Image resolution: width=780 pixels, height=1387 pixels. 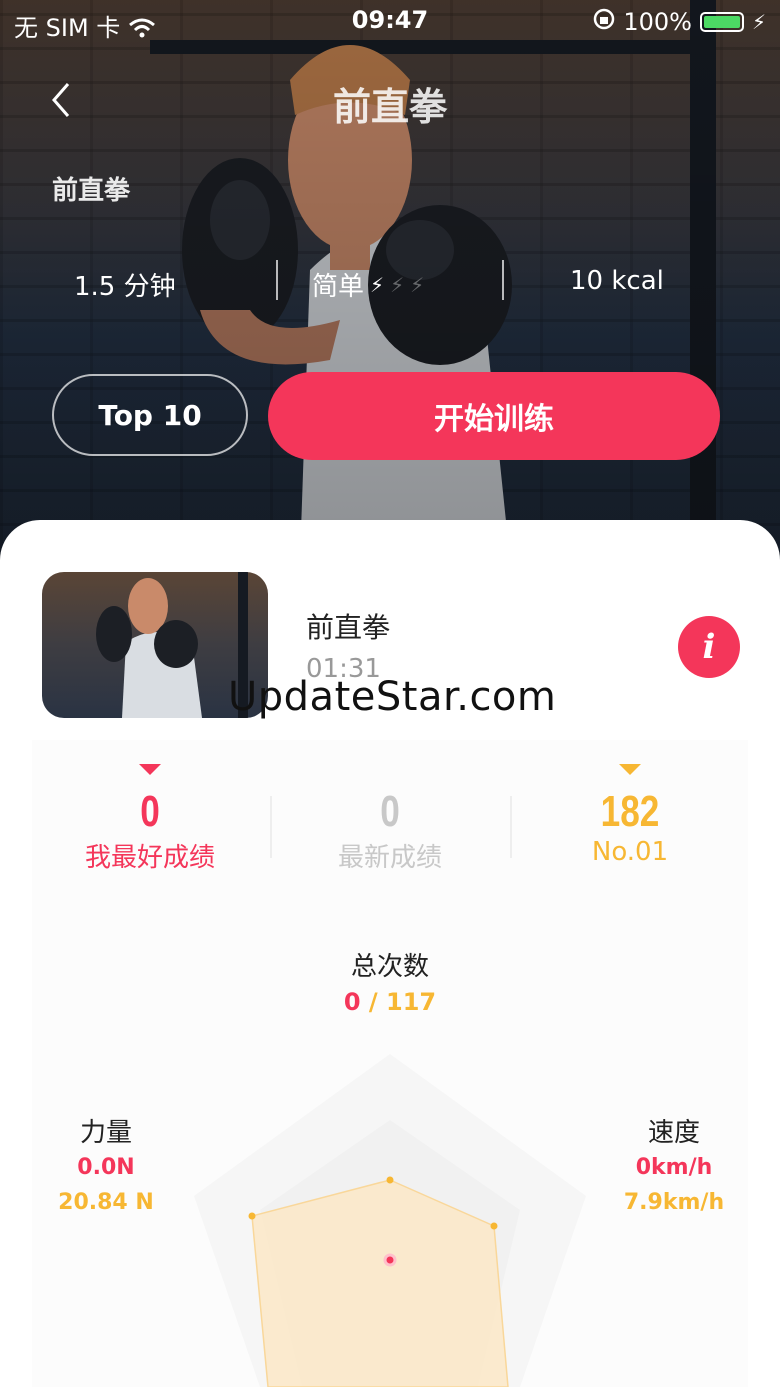 What do you see at coordinates (125, 287) in the screenshot?
I see `duration-text: 1.5 分钟` at bounding box center [125, 287].